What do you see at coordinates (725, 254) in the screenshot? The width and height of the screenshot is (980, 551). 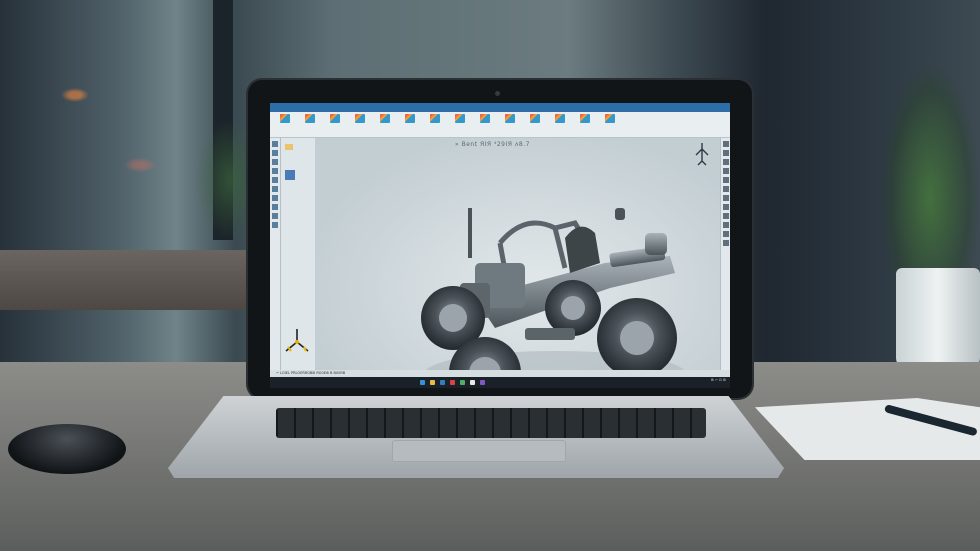 I see `right-toolbar` at bounding box center [725, 254].